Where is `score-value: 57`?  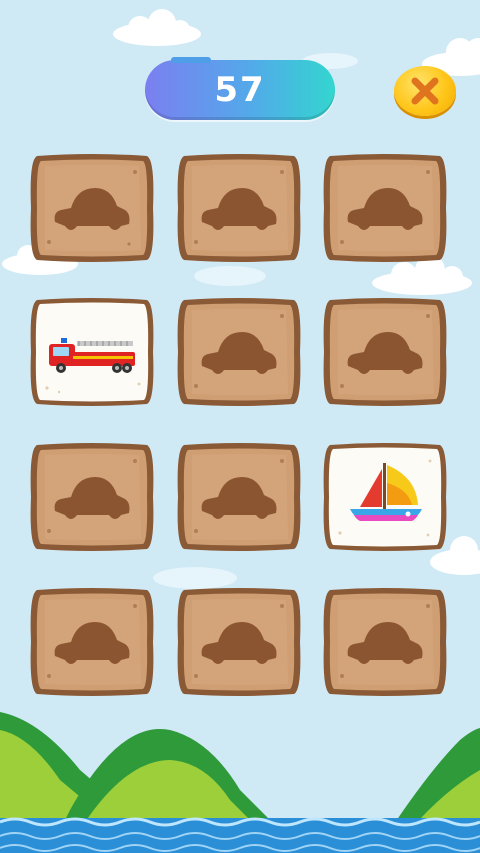
score-value: 57 is located at coordinates (240, 90).